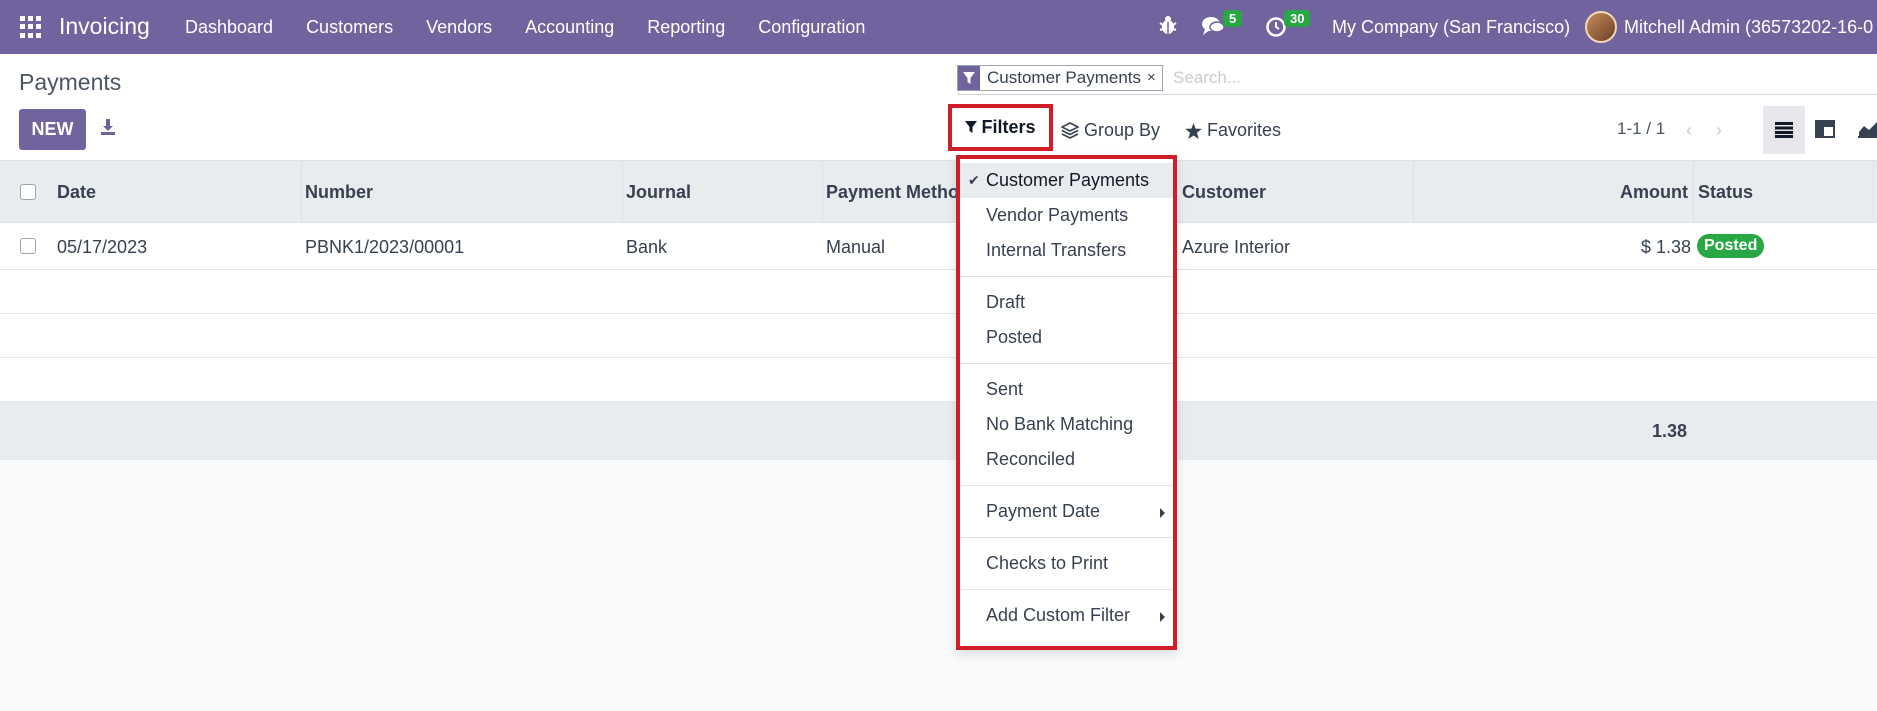 The image size is (1877, 711). Describe the element at coordinates (647, 247) in the screenshot. I see `cell-journal: Bank` at that location.